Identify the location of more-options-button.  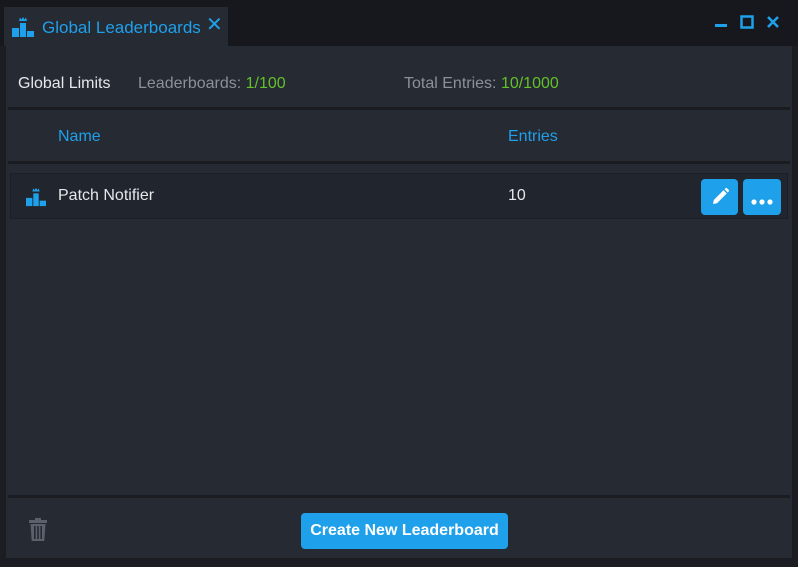
(762, 197).